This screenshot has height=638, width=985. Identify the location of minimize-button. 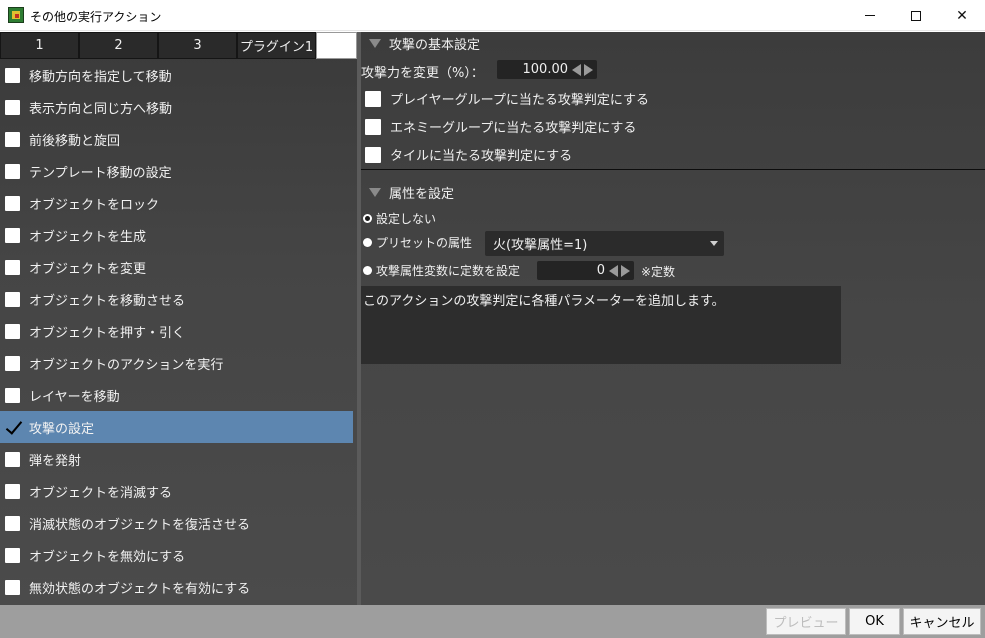
(870, 15).